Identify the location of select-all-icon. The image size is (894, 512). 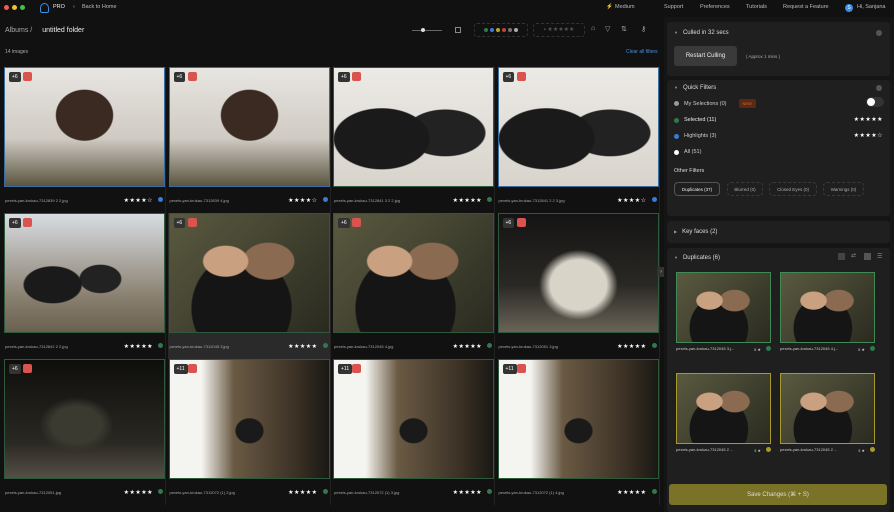
(458, 30).